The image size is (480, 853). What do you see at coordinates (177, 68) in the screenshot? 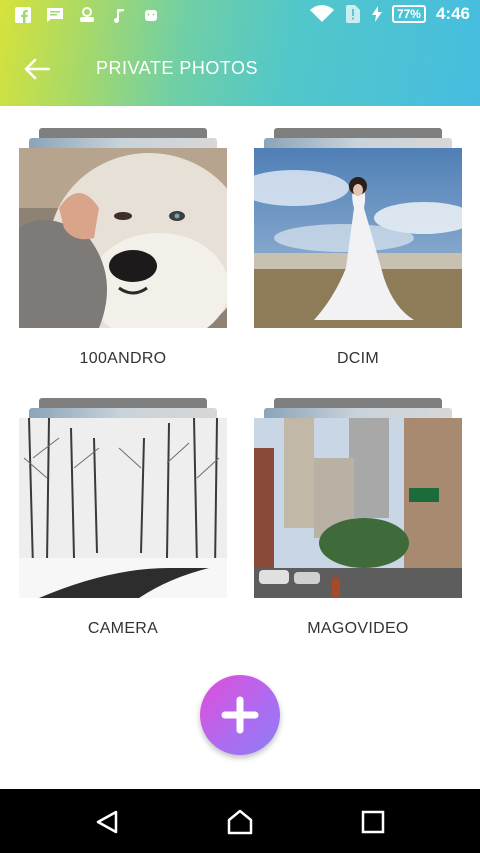
I see `page-title: PRIVATE PHOTOS` at bounding box center [177, 68].